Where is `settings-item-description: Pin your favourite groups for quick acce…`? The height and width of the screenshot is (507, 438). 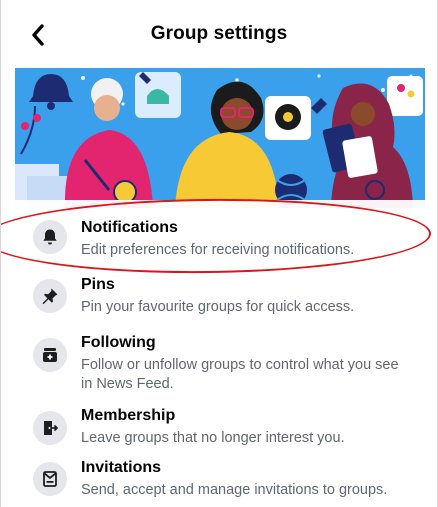
settings-item-description: Pin your favourite groups for quick acce… is located at coordinates (218, 307).